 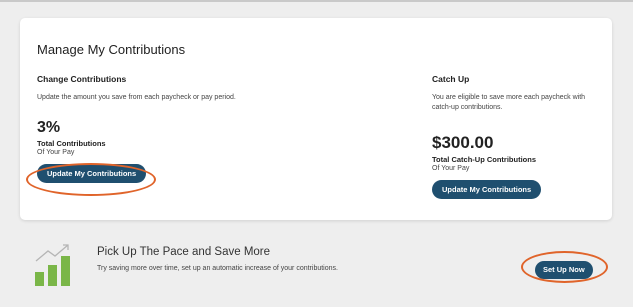 I want to click on growth-chart-icon, so click(x=55, y=267).